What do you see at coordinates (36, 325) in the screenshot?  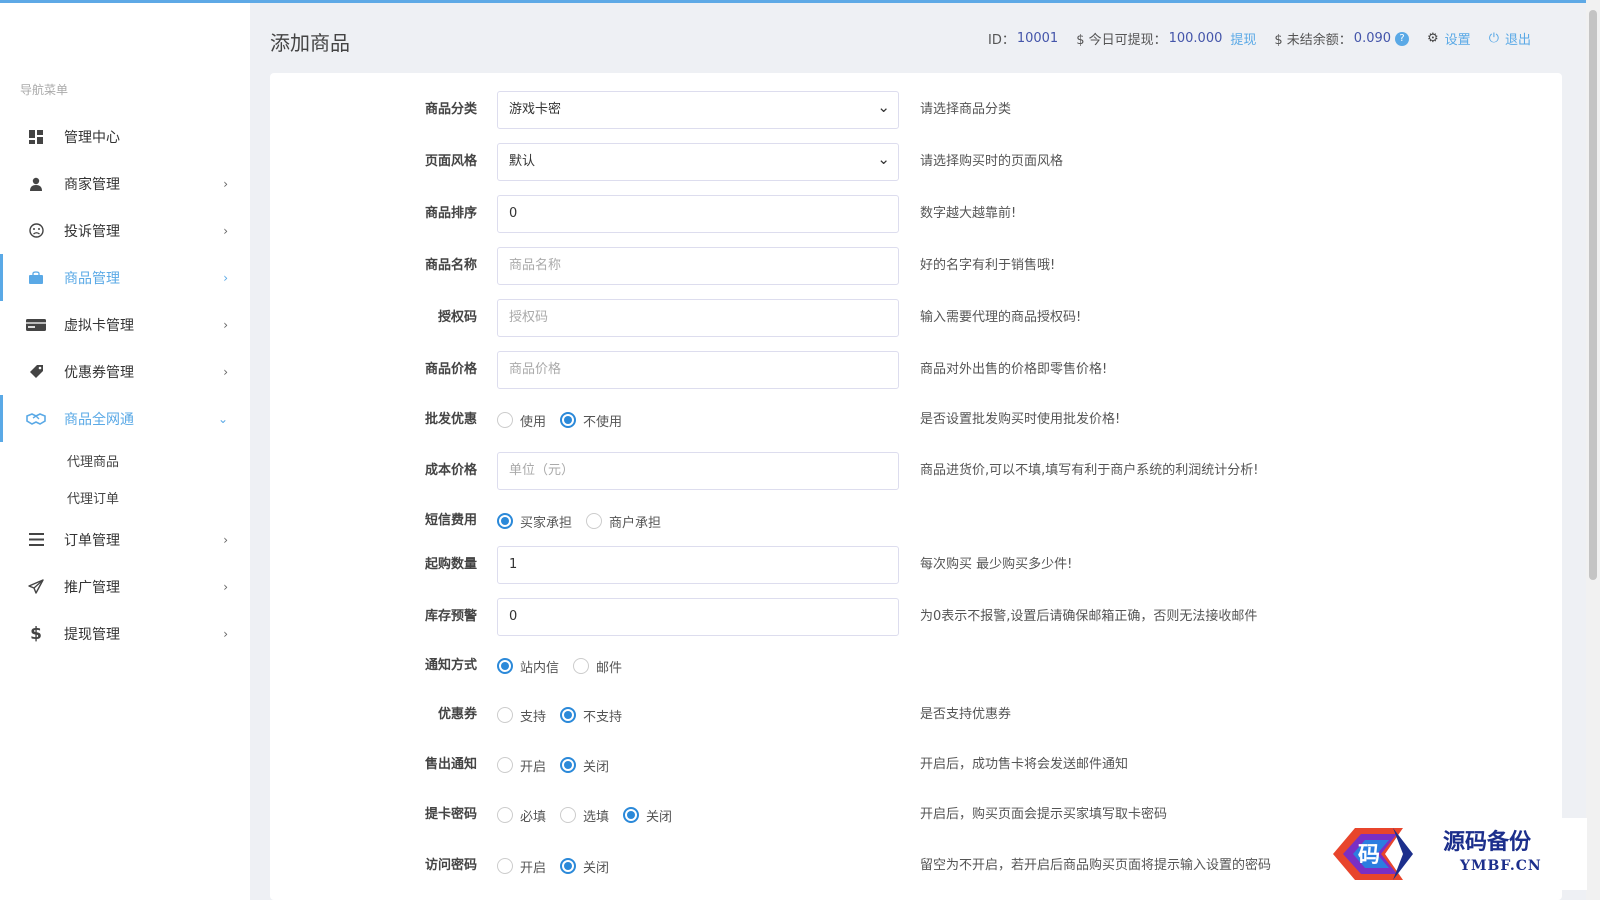 I see `card-icon` at bounding box center [36, 325].